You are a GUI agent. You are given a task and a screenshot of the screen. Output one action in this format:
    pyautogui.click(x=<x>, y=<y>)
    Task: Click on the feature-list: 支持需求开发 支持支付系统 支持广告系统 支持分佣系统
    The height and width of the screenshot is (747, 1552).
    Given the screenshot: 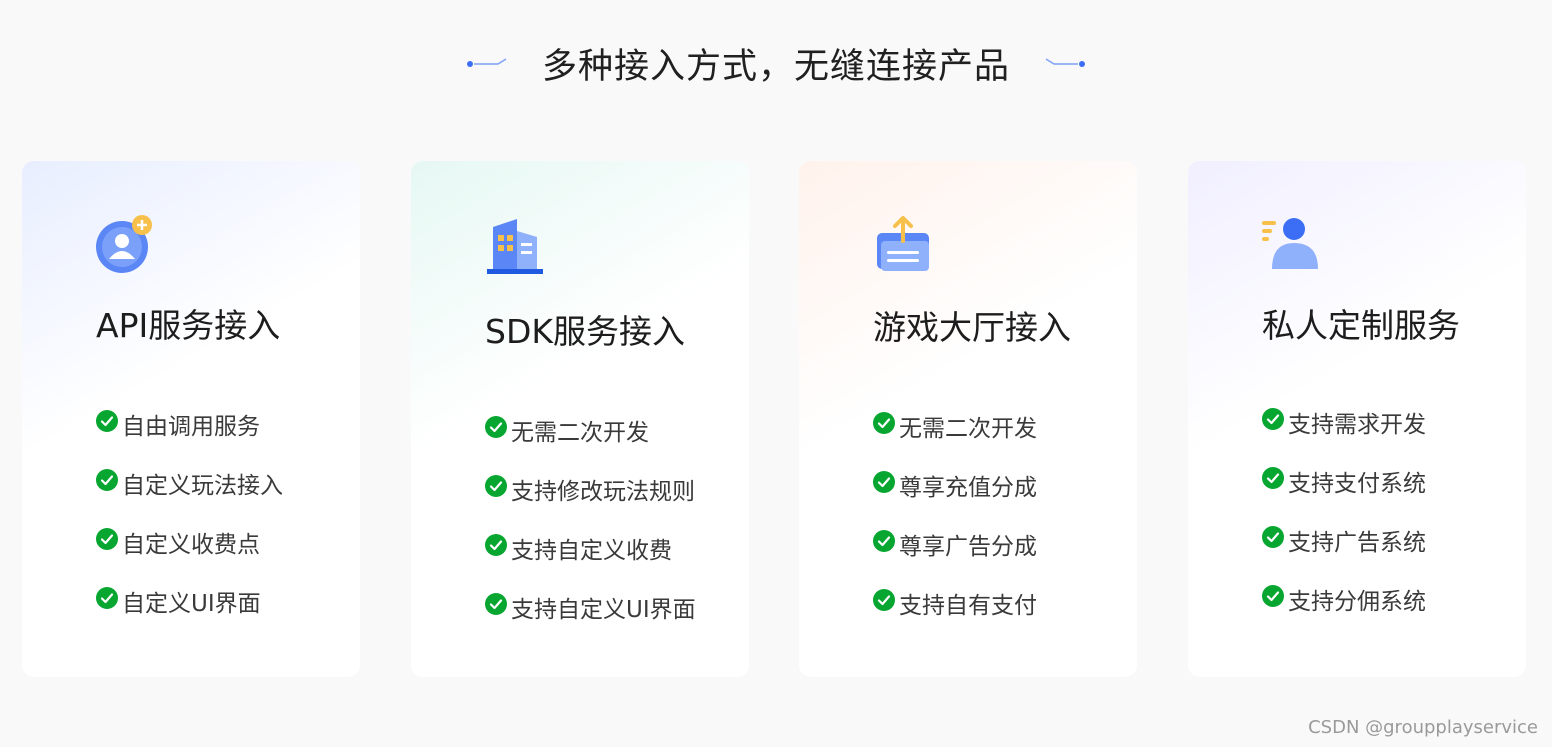 What is the action you would take?
    pyautogui.click(x=1344, y=523)
    